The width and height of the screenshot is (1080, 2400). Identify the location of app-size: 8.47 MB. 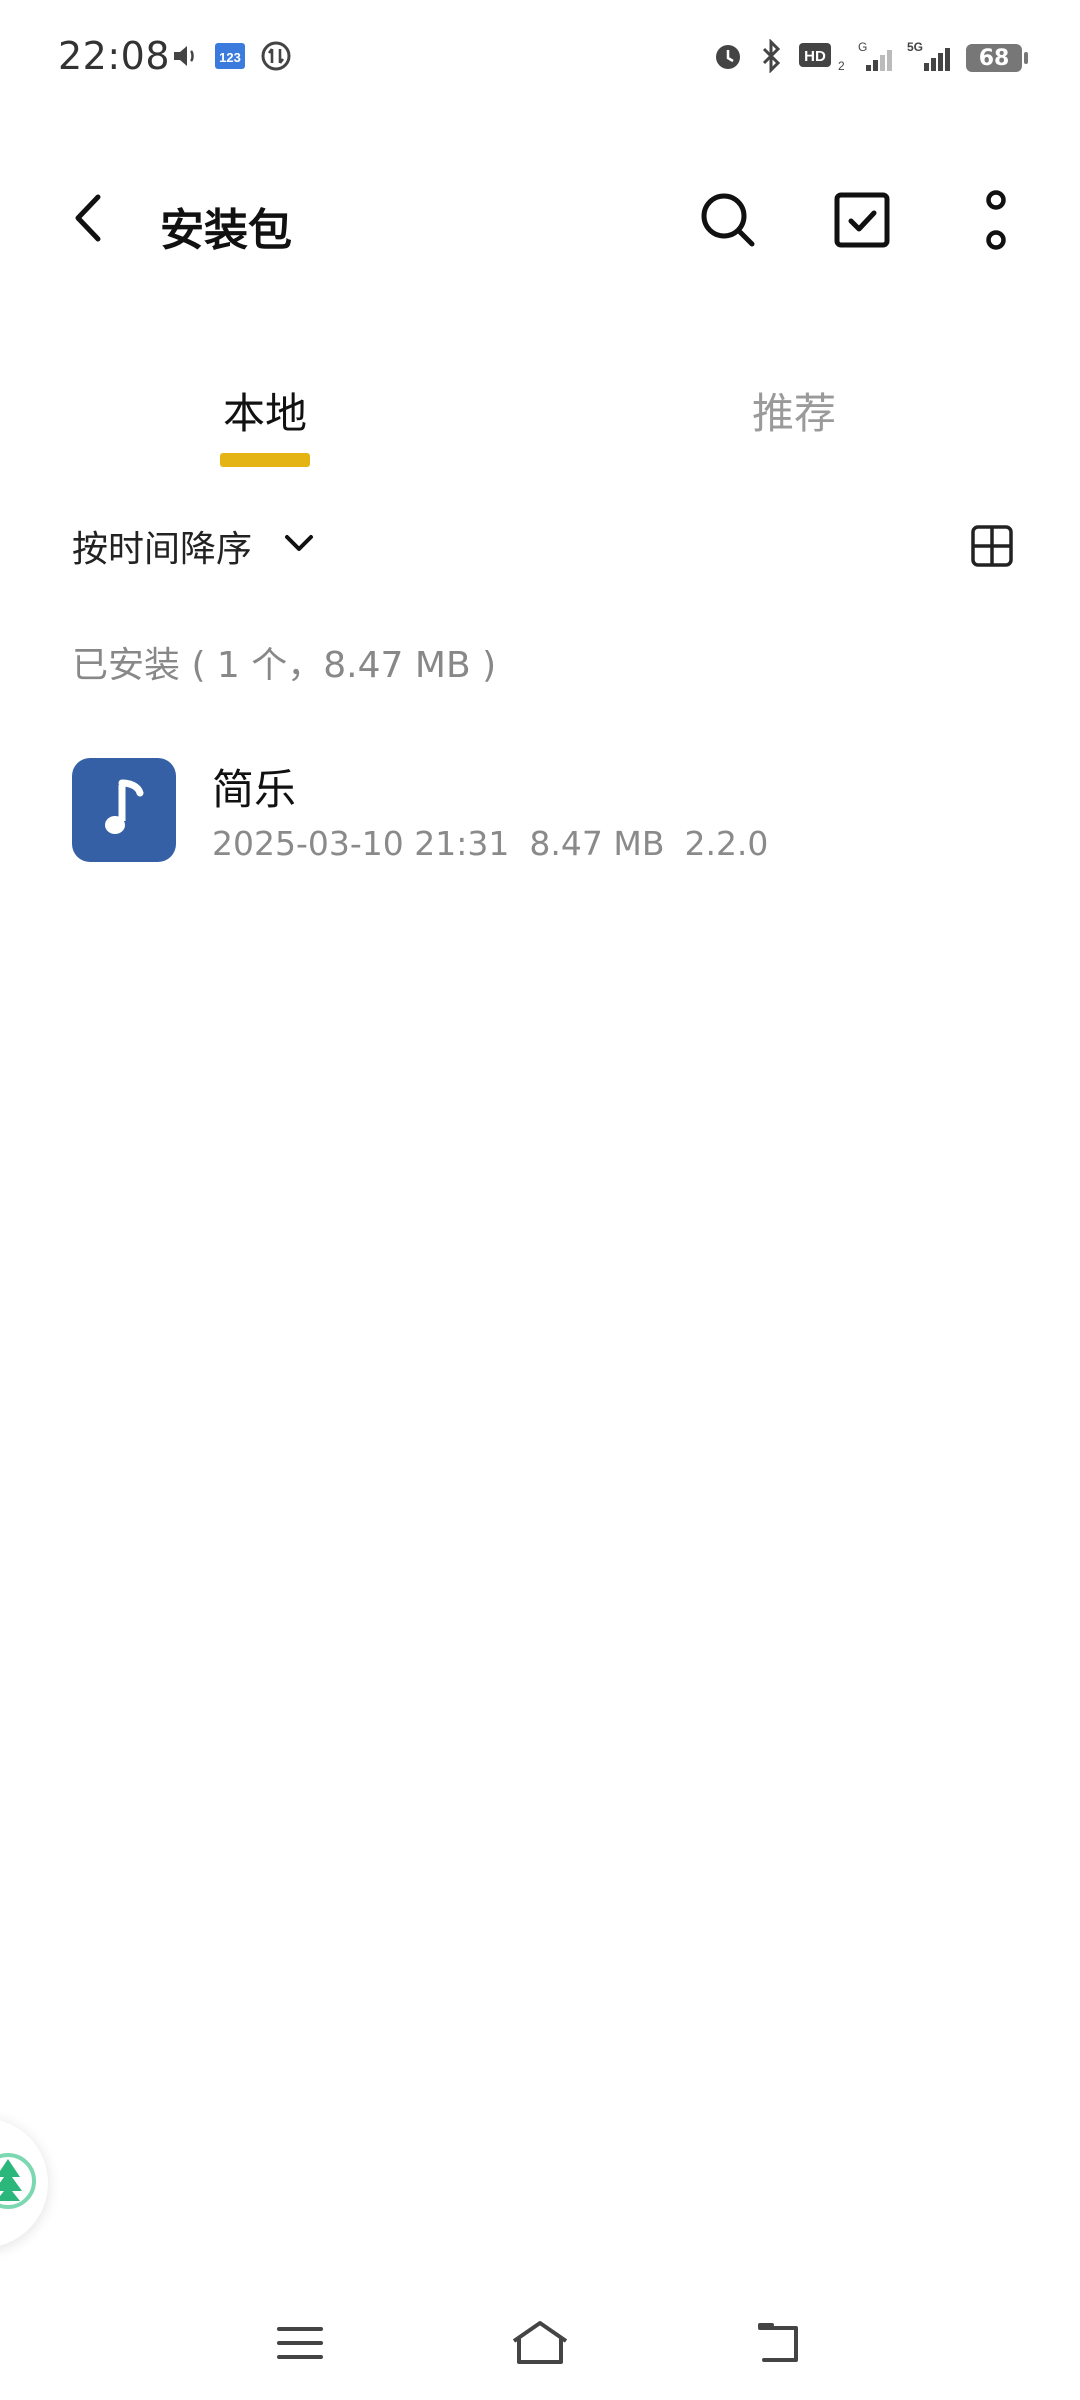
(597, 843).